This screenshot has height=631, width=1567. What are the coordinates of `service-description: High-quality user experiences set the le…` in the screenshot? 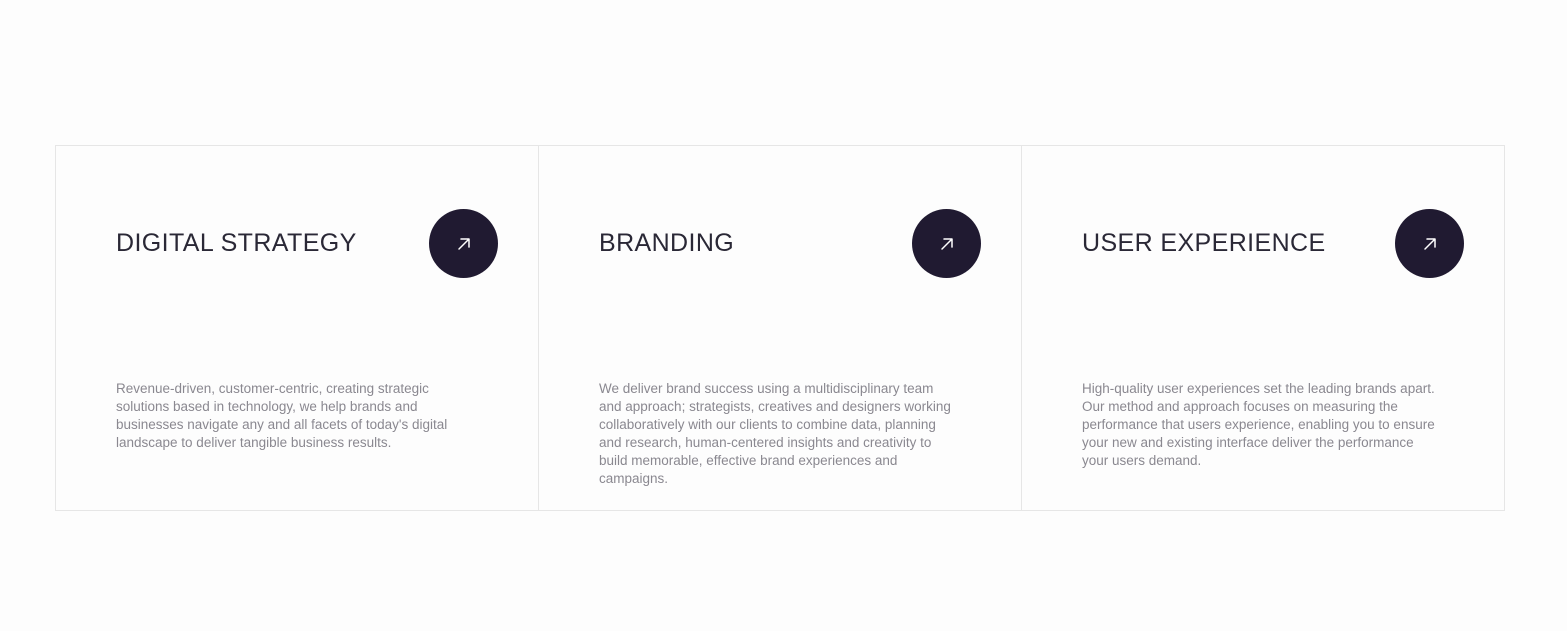 It's located at (1258, 424).